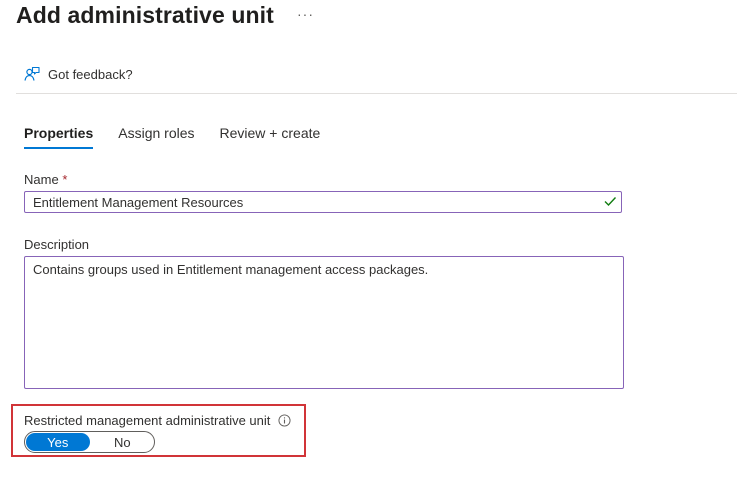 This screenshot has width=737, height=498. What do you see at coordinates (57, 244) in the screenshot?
I see `description-label: Description` at bounding box center [57, 244].